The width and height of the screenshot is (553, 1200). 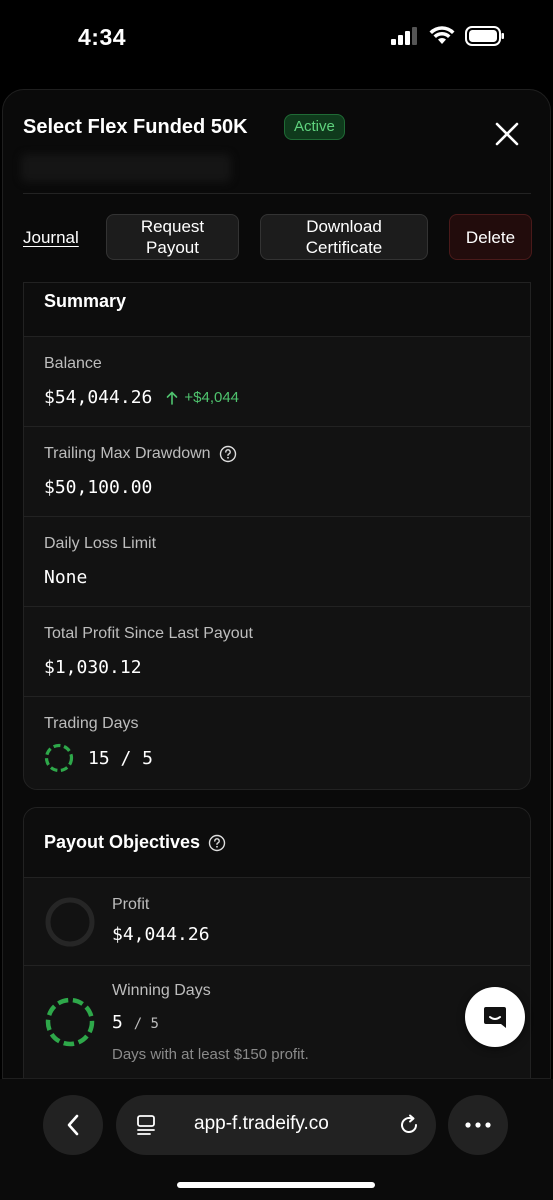 I want to click on winning-days-value: 5 / 5, so click(x=135, y=1022).